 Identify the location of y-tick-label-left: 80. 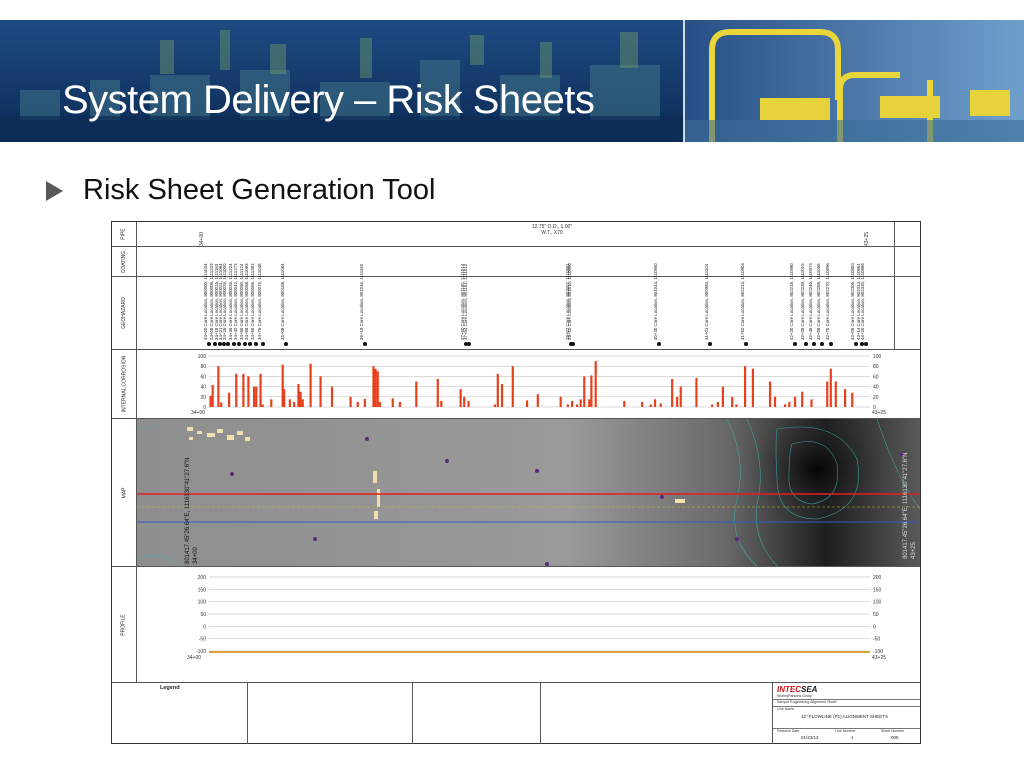
(203, 367).